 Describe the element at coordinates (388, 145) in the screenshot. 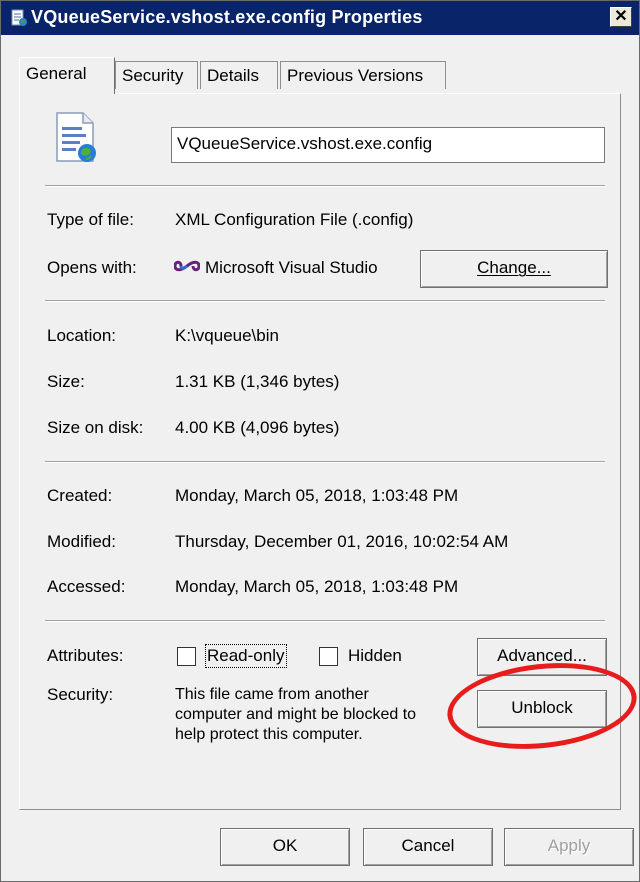

I see `file-name-input: VQueueService.vshost.exe.config` at that location.